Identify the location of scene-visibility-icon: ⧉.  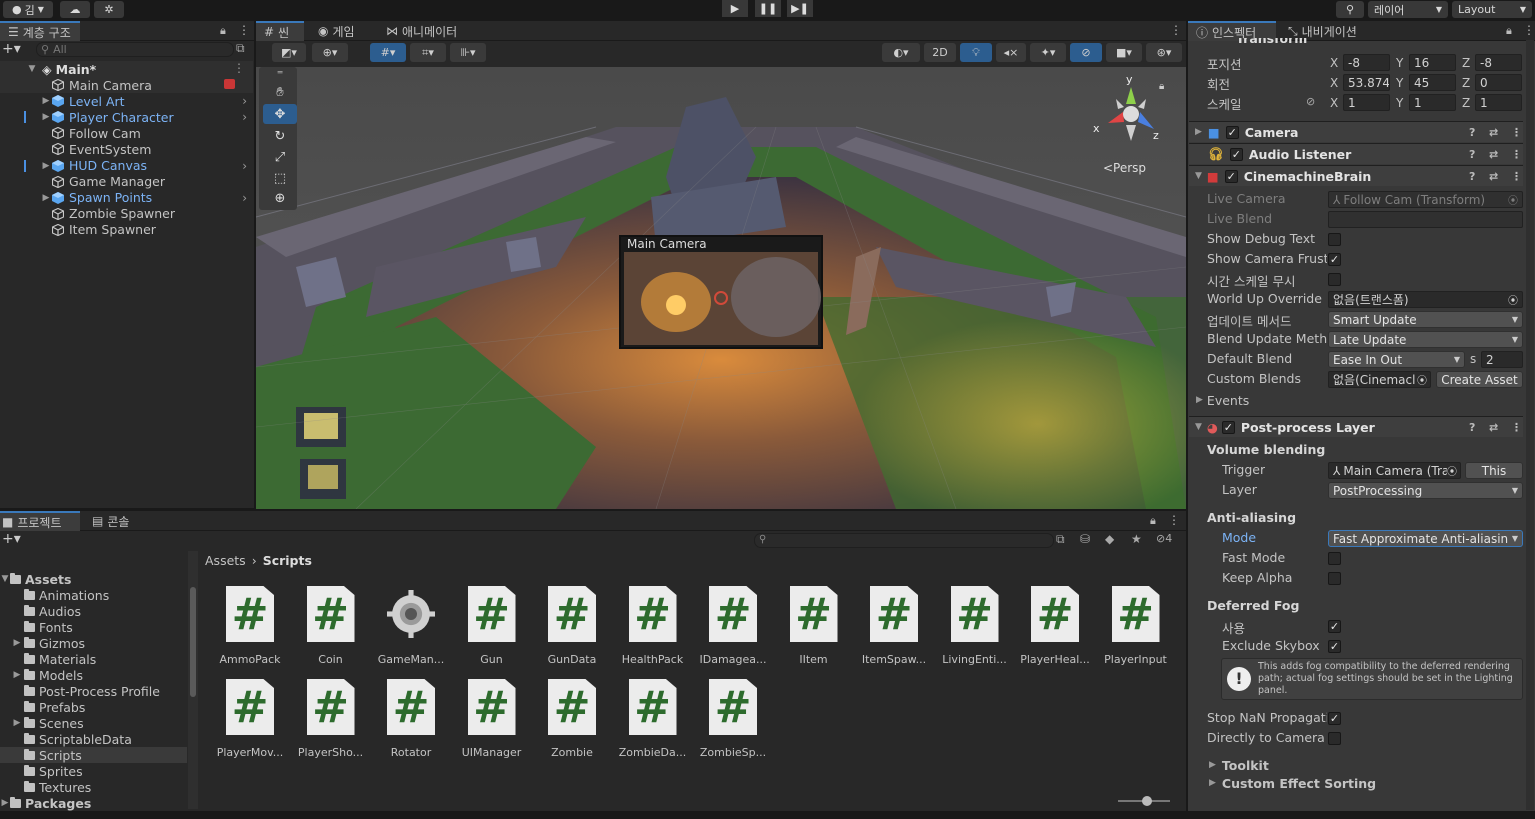
(240, 48).